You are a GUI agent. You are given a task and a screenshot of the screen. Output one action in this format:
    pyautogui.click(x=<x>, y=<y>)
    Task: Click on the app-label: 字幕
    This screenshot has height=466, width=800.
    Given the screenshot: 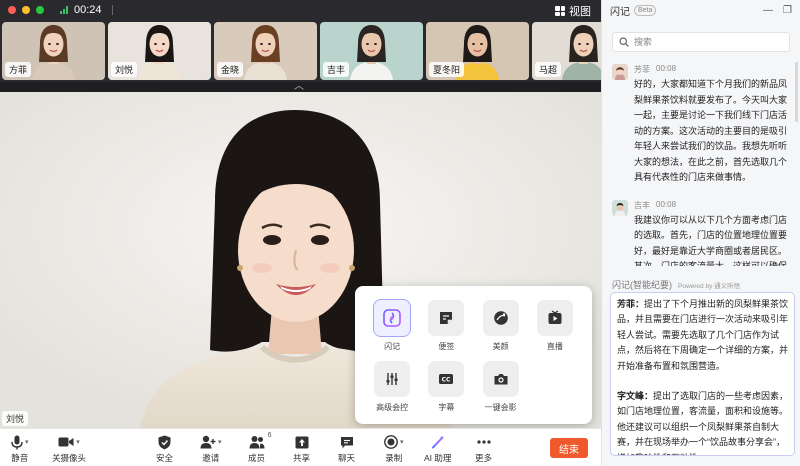 What is the action you would take?
    pyautogui.click(x=446, y=407)
    